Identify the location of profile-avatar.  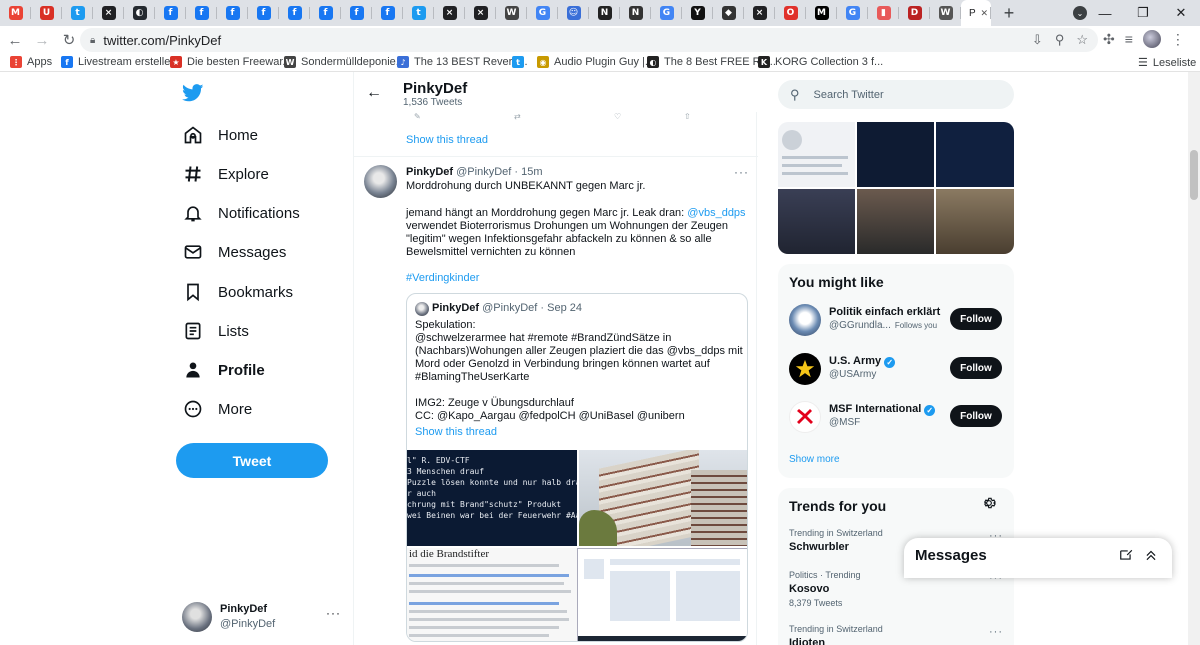
(1151, 39).